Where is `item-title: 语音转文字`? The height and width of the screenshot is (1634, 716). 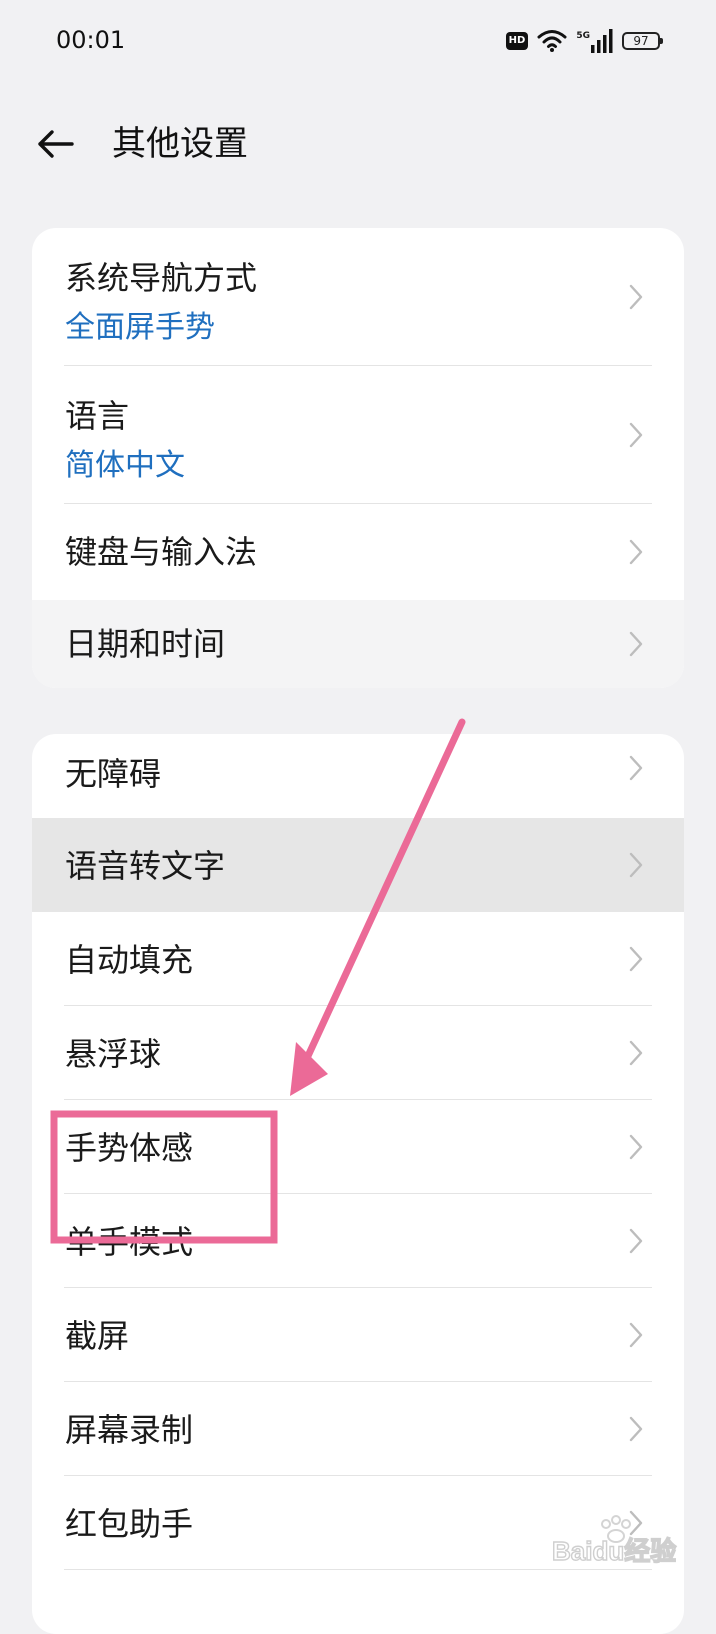 item-title: 语音转文字 is located at coordinates (145, 866).